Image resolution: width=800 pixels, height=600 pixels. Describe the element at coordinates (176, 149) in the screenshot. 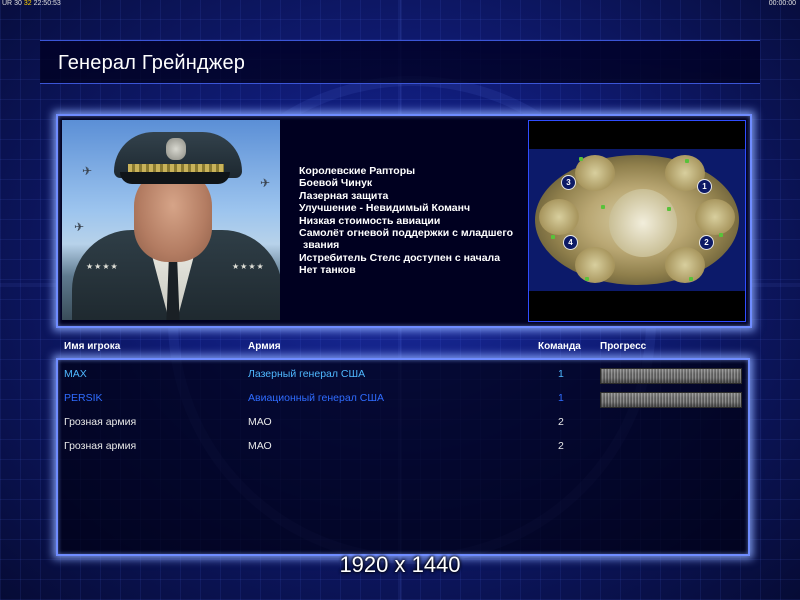

I see `cap-eagle-badge` at that location.